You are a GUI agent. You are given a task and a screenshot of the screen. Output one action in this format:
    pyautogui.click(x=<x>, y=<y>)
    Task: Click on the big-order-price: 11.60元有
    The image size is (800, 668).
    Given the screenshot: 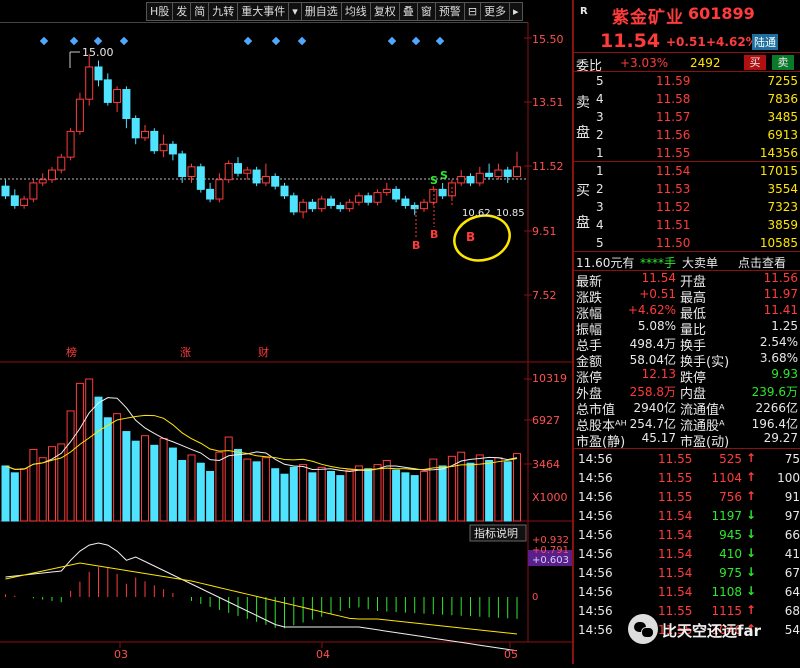 What is the action you would take?
    pyautogui.click(x=605, y=263)
    